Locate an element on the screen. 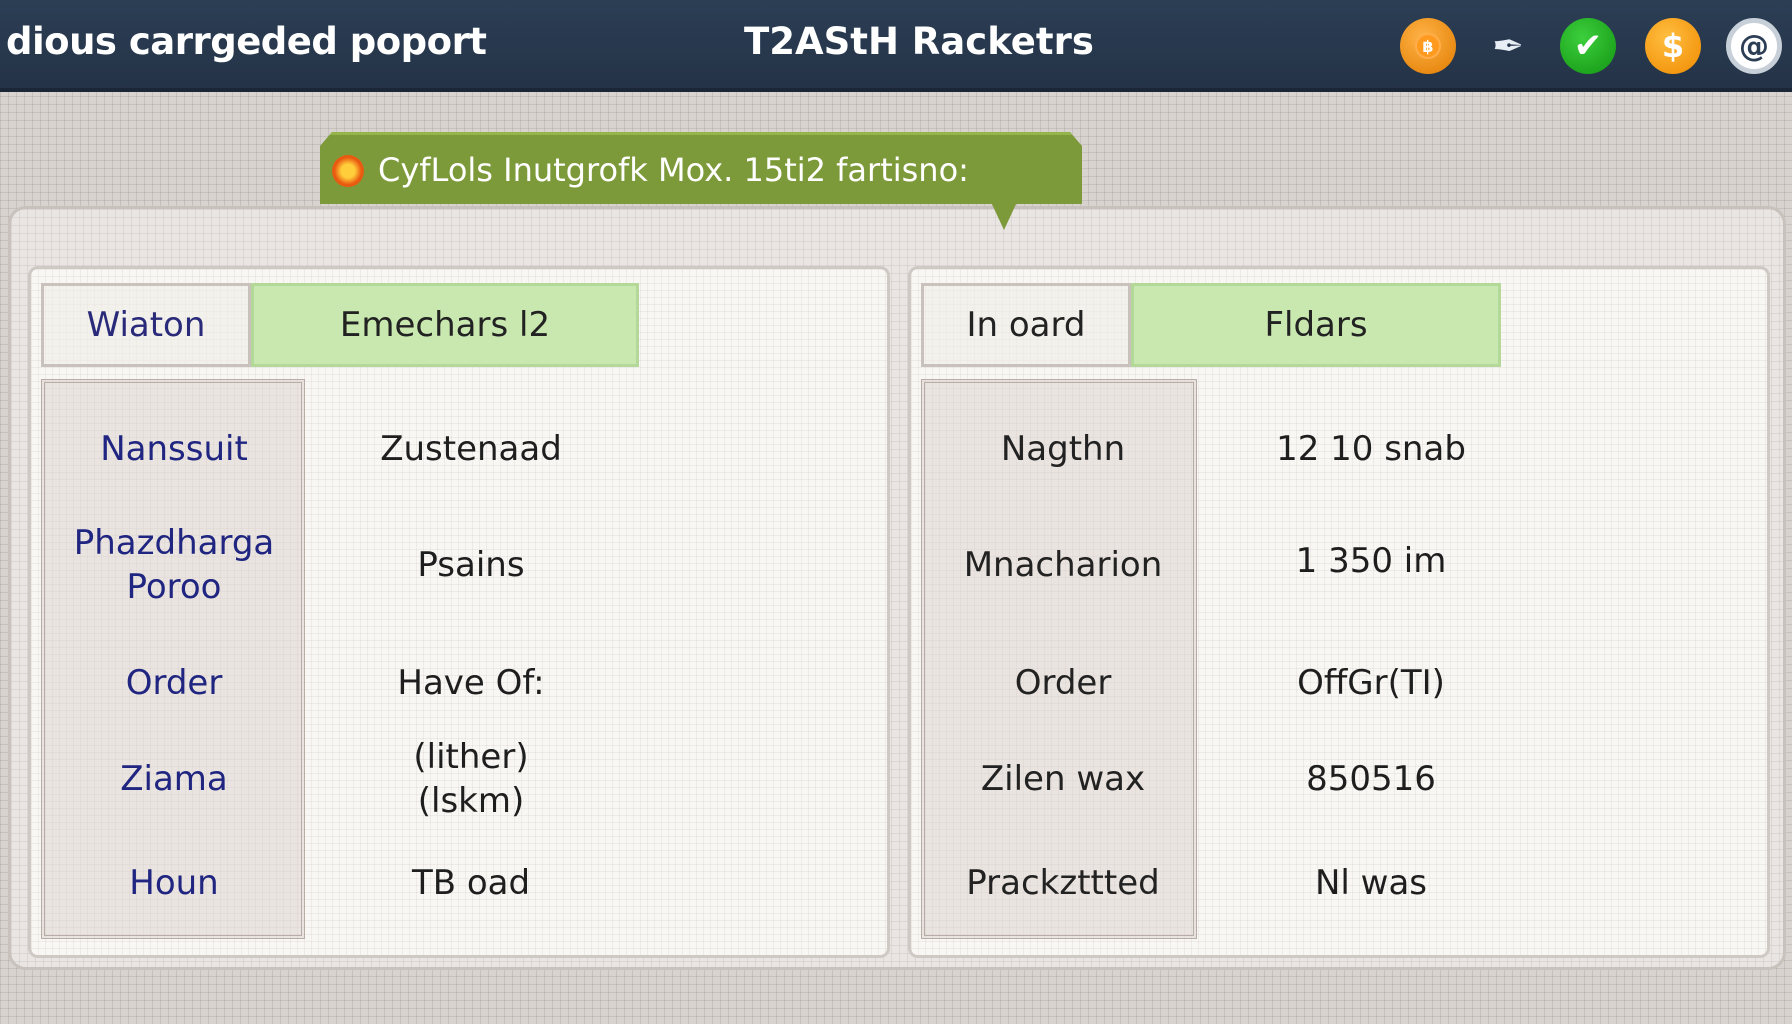 This screenshot has width=1792, height=1024. right-header-value: Fldars is located at coordinates (1316, 325).